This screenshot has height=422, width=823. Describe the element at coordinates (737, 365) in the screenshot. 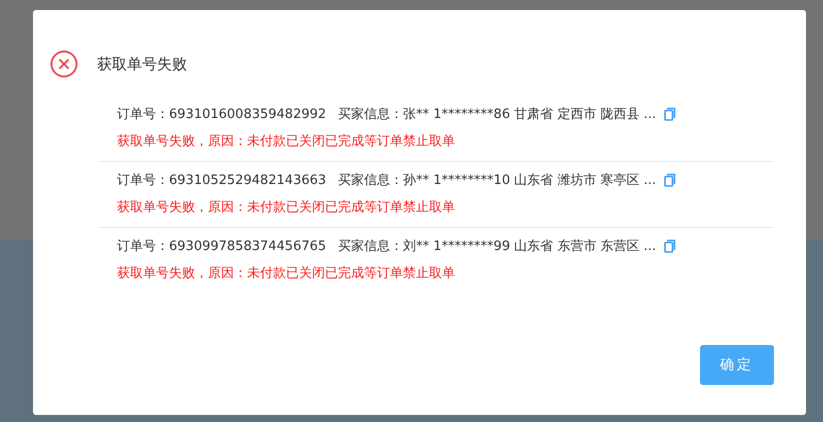

I see `confirm-button: 确定` at that location.